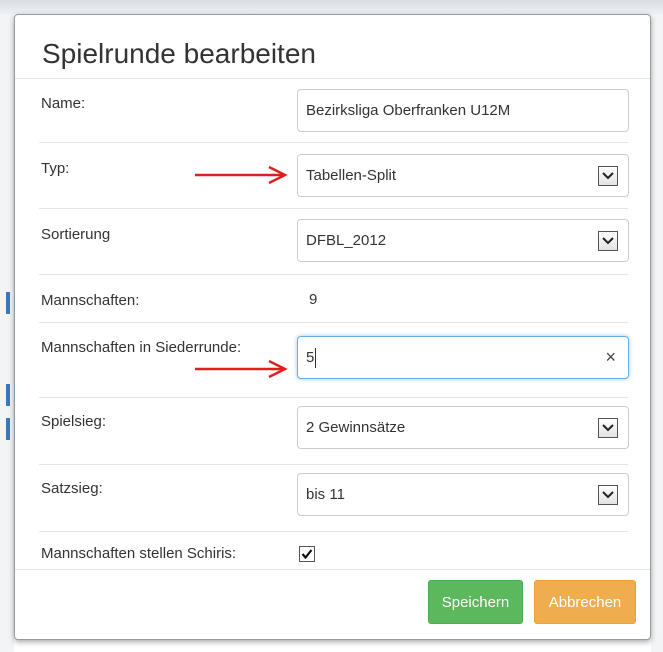  Describe the element at coordinates (76, 234) in the screenshot. I see `sortierung-label: Sortierung` at that location.